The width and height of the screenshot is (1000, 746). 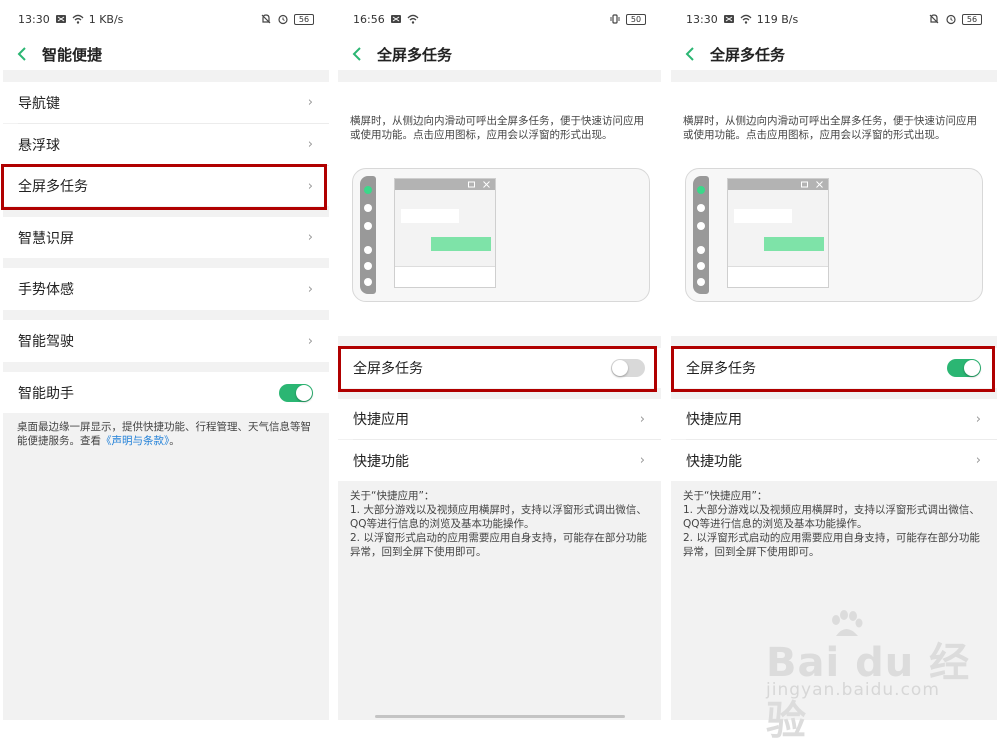 I want to click on header: 智能便捷, so click(x=166, y=54).